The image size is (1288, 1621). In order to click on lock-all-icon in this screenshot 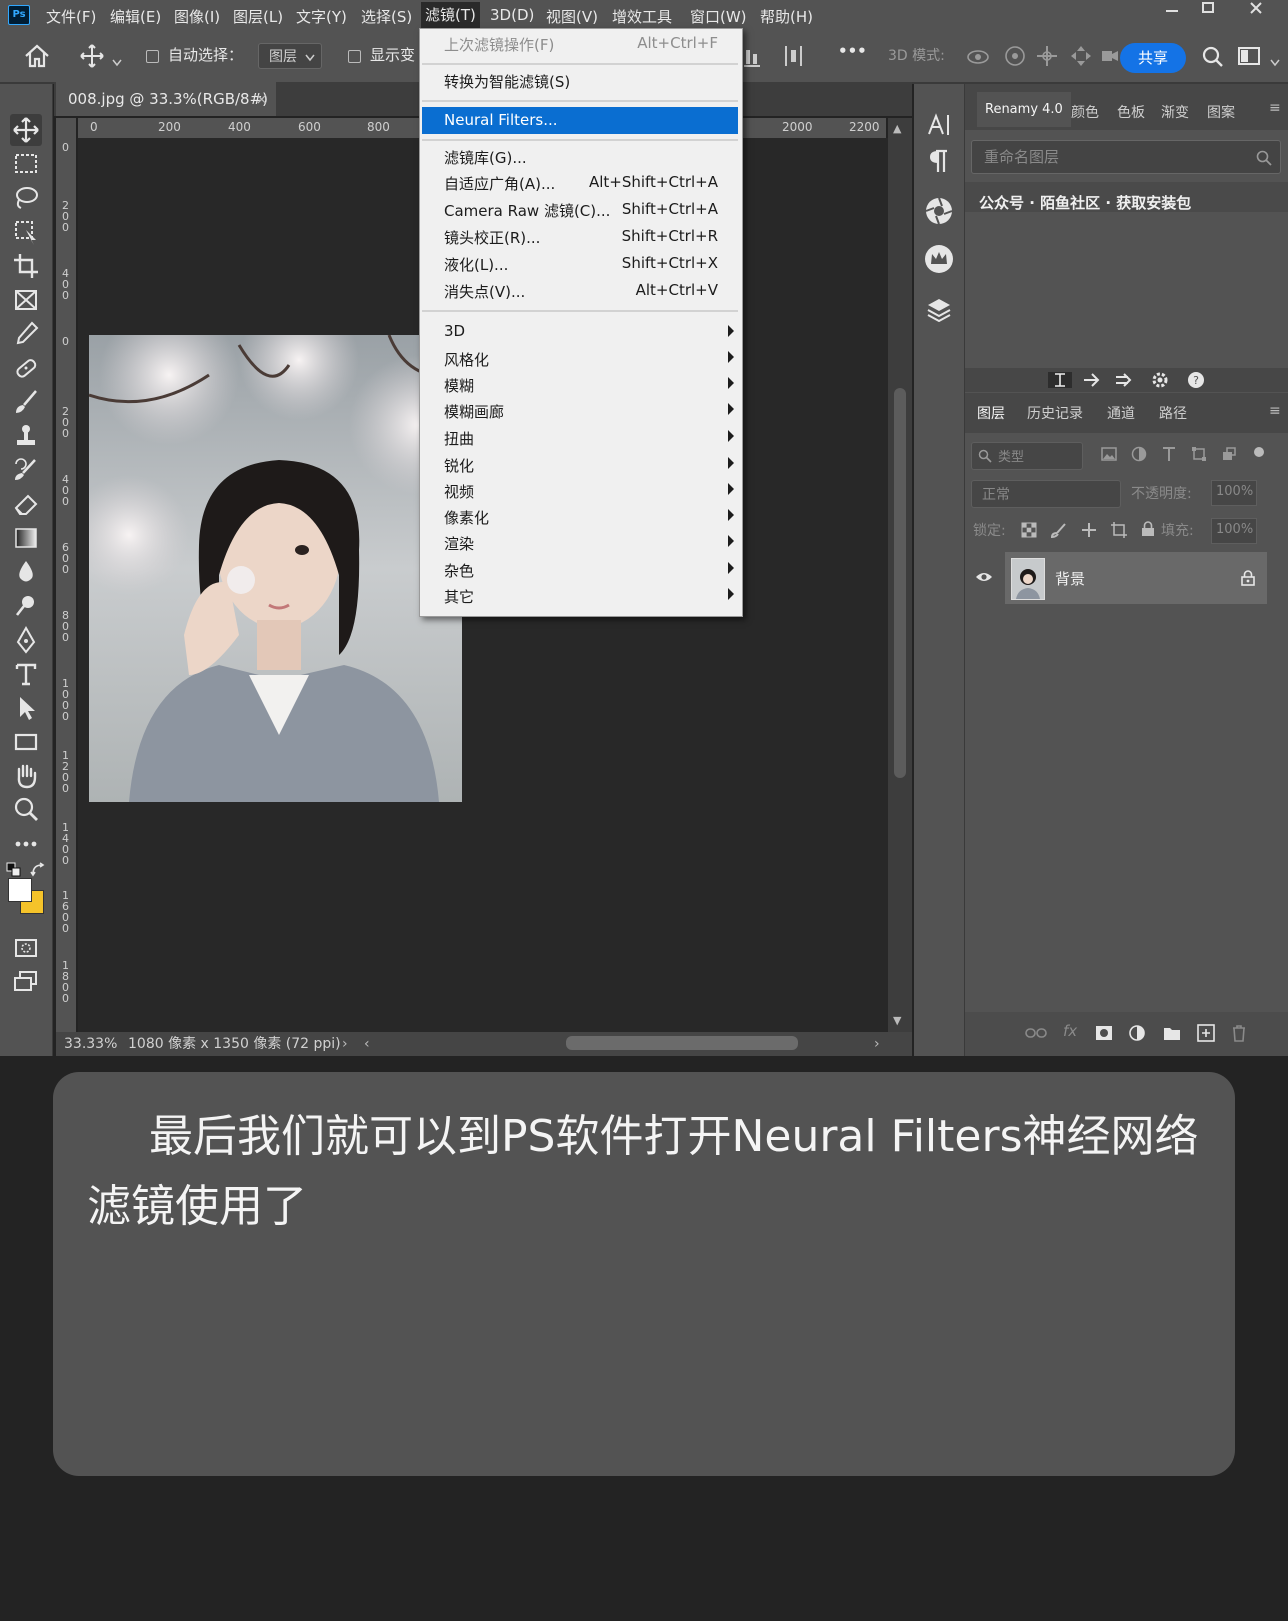, I will do `click(1148, 529)`.